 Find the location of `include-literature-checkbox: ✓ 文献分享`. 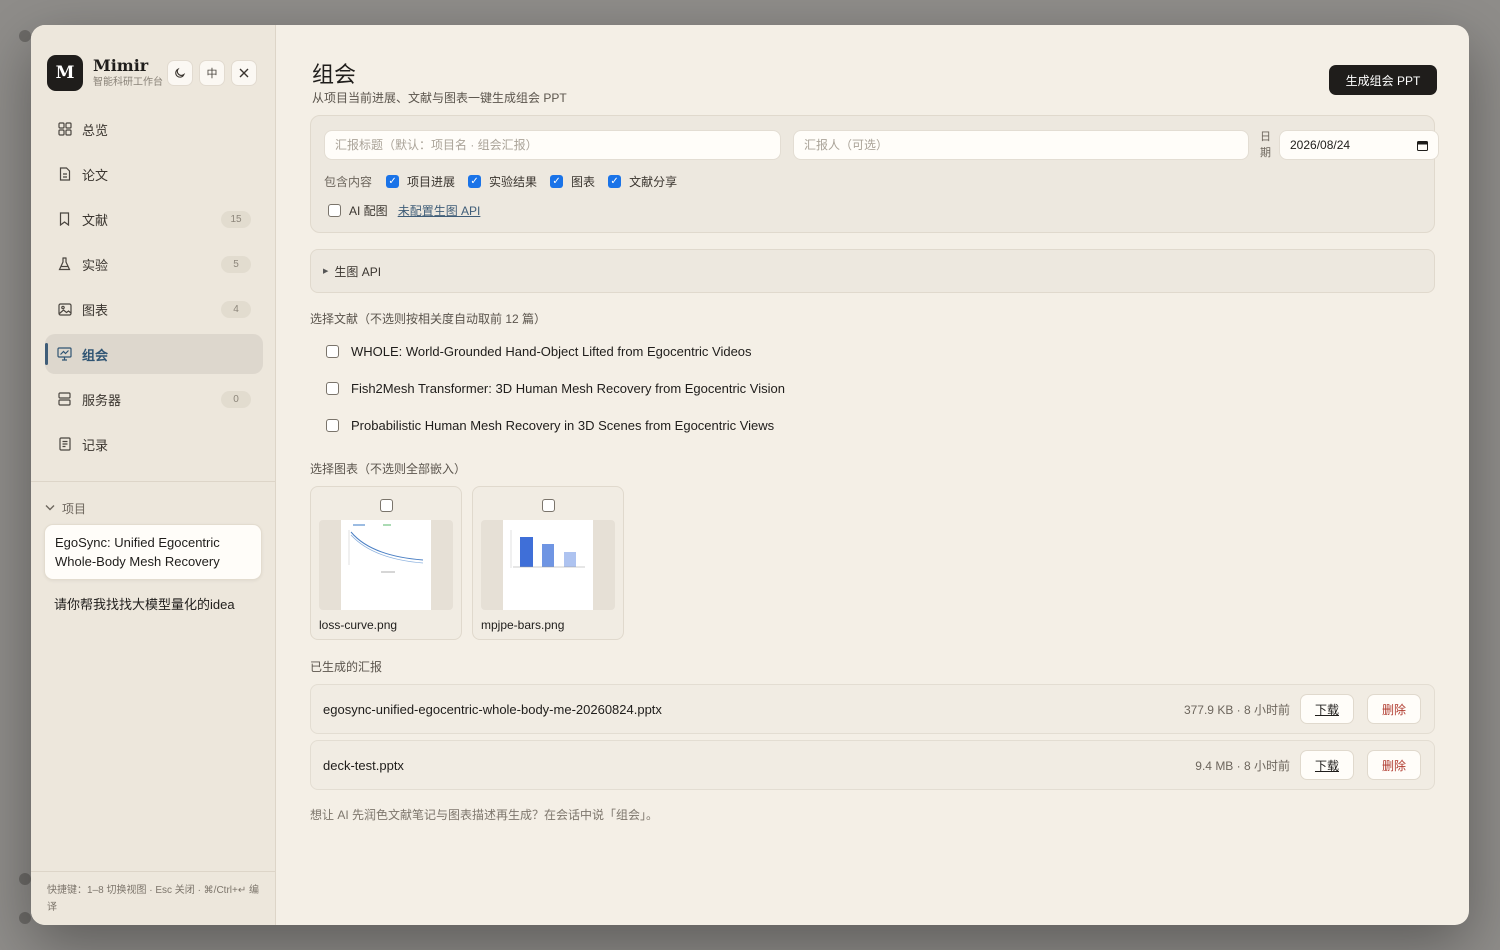

include-literature-checkbox: ✓ 文献分享 is located at coordinates (642, 181).